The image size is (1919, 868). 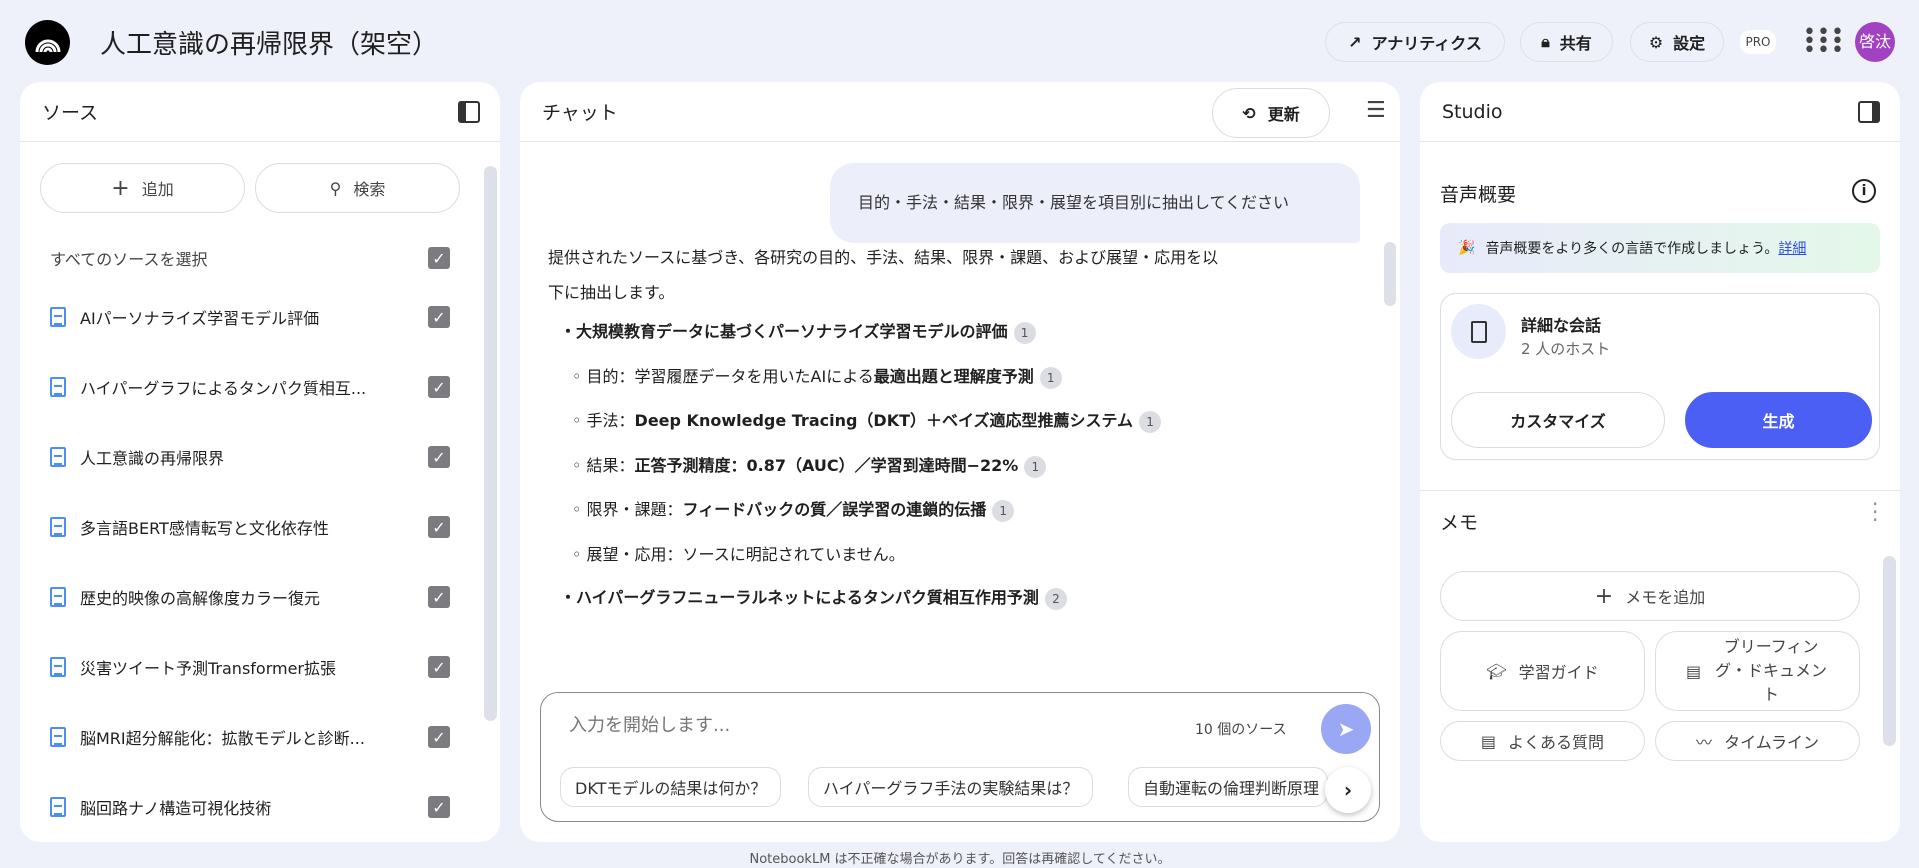 I want to click on source-item: AIパーソナライズ学習モデル評価 ✓, so click(x=250, y=317).